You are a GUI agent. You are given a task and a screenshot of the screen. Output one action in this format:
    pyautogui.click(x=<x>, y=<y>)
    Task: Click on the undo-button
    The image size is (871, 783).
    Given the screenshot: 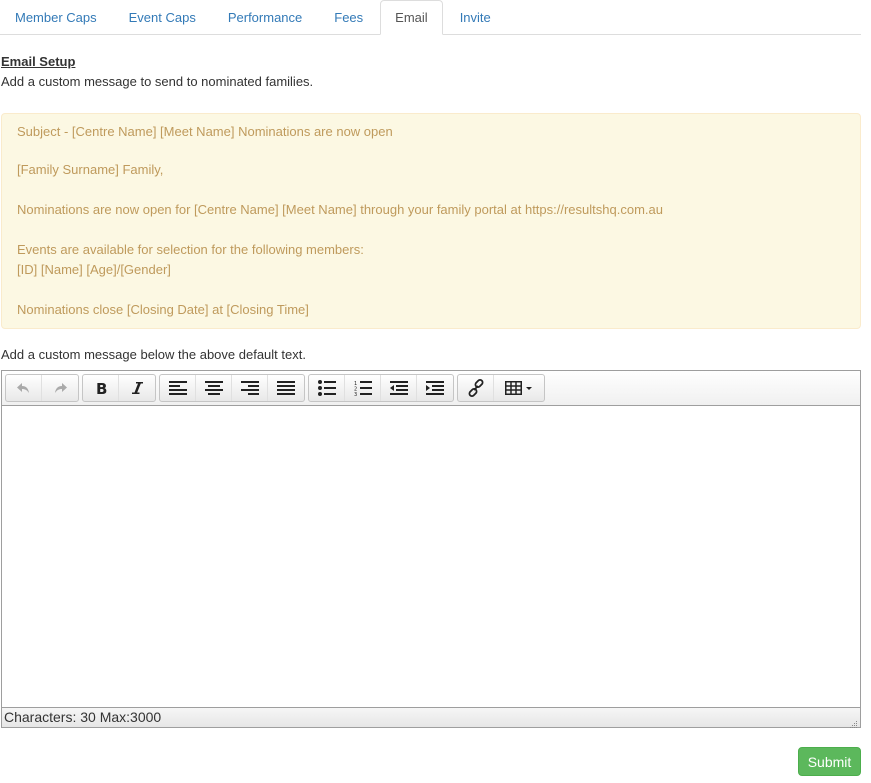 What is the action you would take?
    pyautogui.click(x=24, y=388)
    